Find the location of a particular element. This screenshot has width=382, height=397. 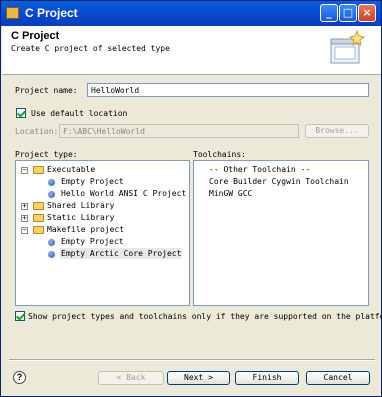

location-label: Location: is located at coordinates (37, 131).